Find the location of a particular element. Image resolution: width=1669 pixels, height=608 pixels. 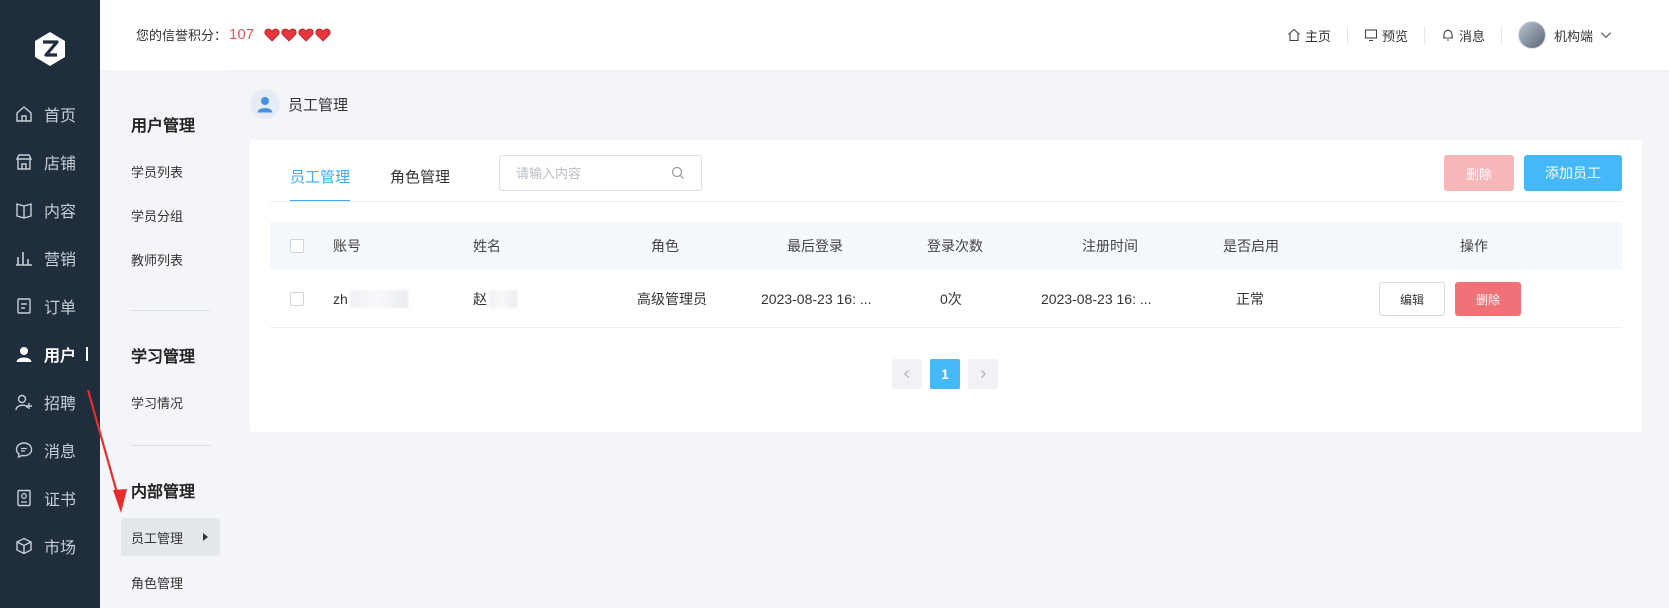

top-header: 您的信誉积分： 107 主页 预览 消息 机构端 is located at coordinates (884, 35).